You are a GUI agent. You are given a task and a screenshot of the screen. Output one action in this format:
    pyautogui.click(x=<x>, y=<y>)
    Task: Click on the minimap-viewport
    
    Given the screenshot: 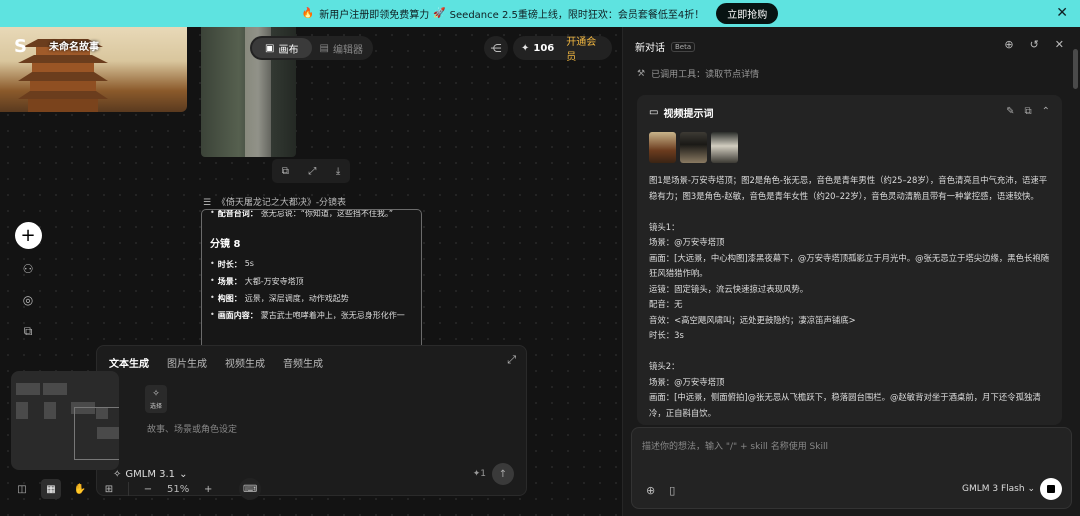 What is the action you would take?
    pyautogui.click(x=96, y=433)
    